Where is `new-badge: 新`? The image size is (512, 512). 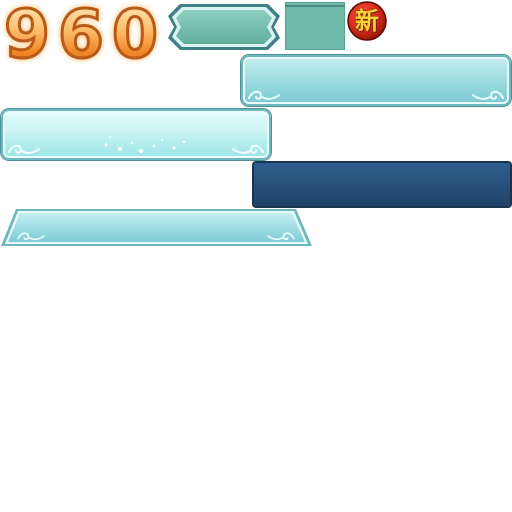 new-badge: 新 is located at coordinates (367, 21).